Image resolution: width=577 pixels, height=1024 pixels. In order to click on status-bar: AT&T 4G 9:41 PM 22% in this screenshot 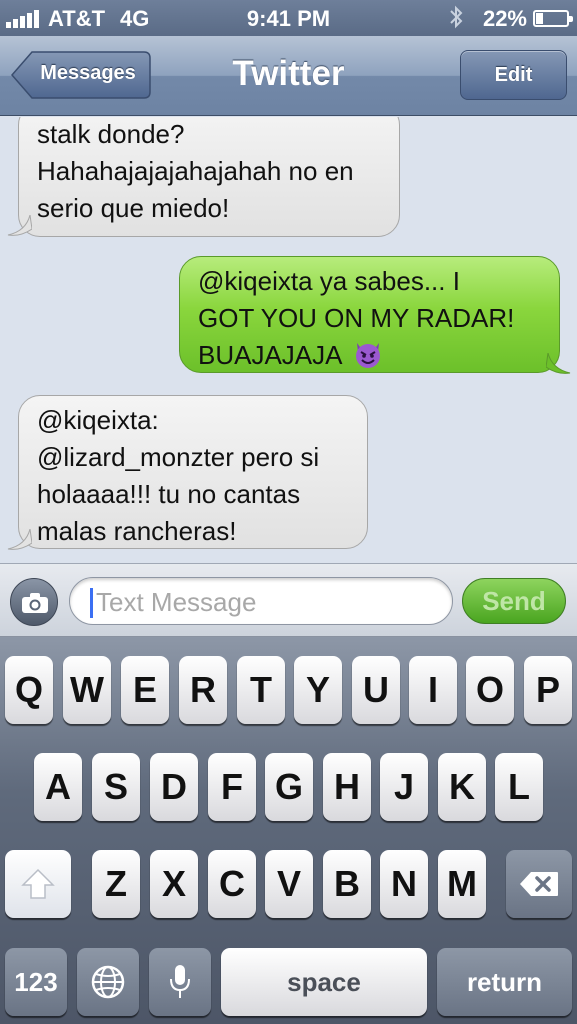, I will do `click(288, 18)`.